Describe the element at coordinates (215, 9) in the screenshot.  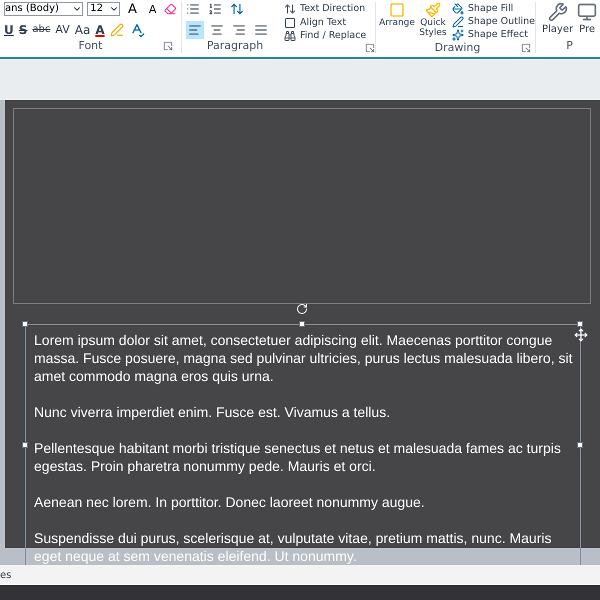
I see `numbering-icon` at that location.